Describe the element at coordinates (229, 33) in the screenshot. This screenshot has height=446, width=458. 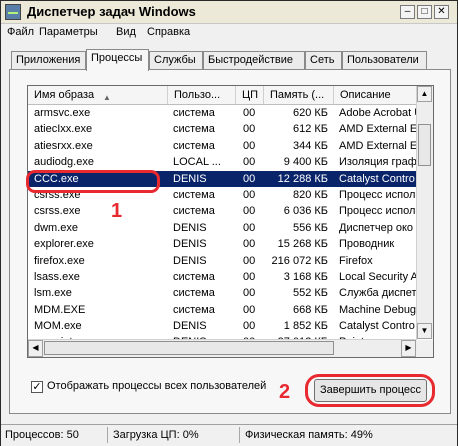
I see `menu-bar: Файл Параметры Вид Справка` at that location.